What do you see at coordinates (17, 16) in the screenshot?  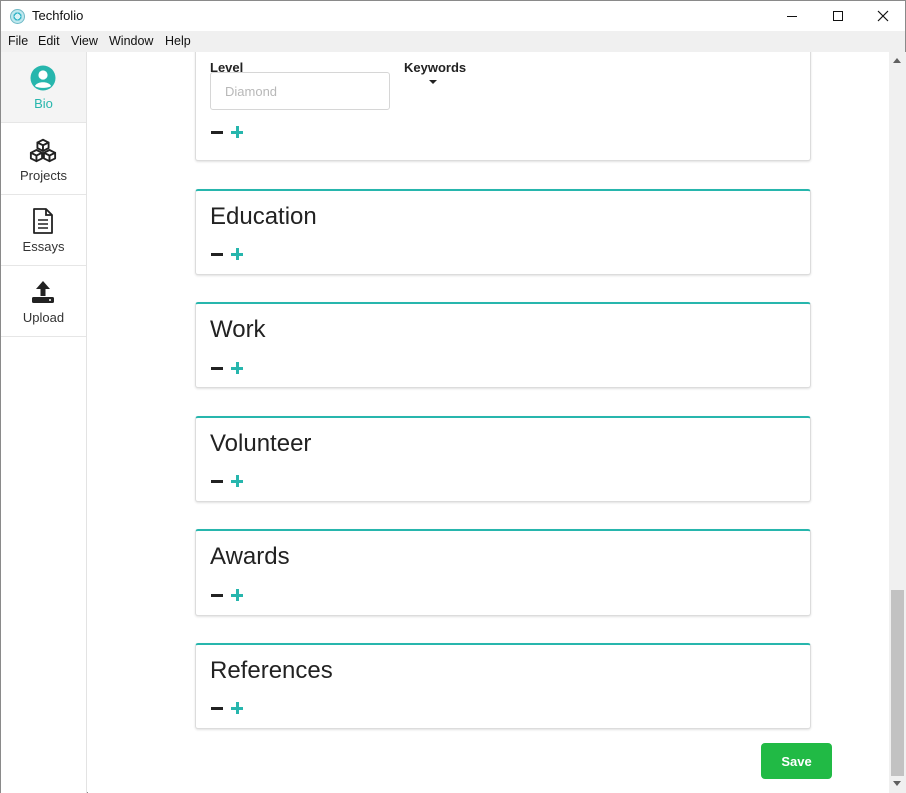 I see `app-logo-icon` at bounding box center [17, 16].